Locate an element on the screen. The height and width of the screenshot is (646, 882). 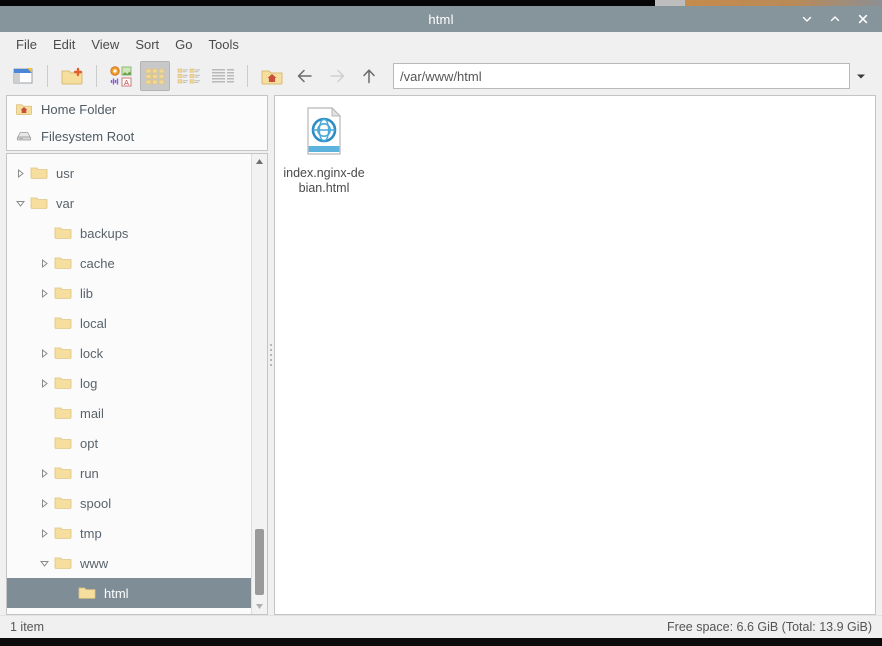
detailed-list-button is located at coordinates (223, 76).